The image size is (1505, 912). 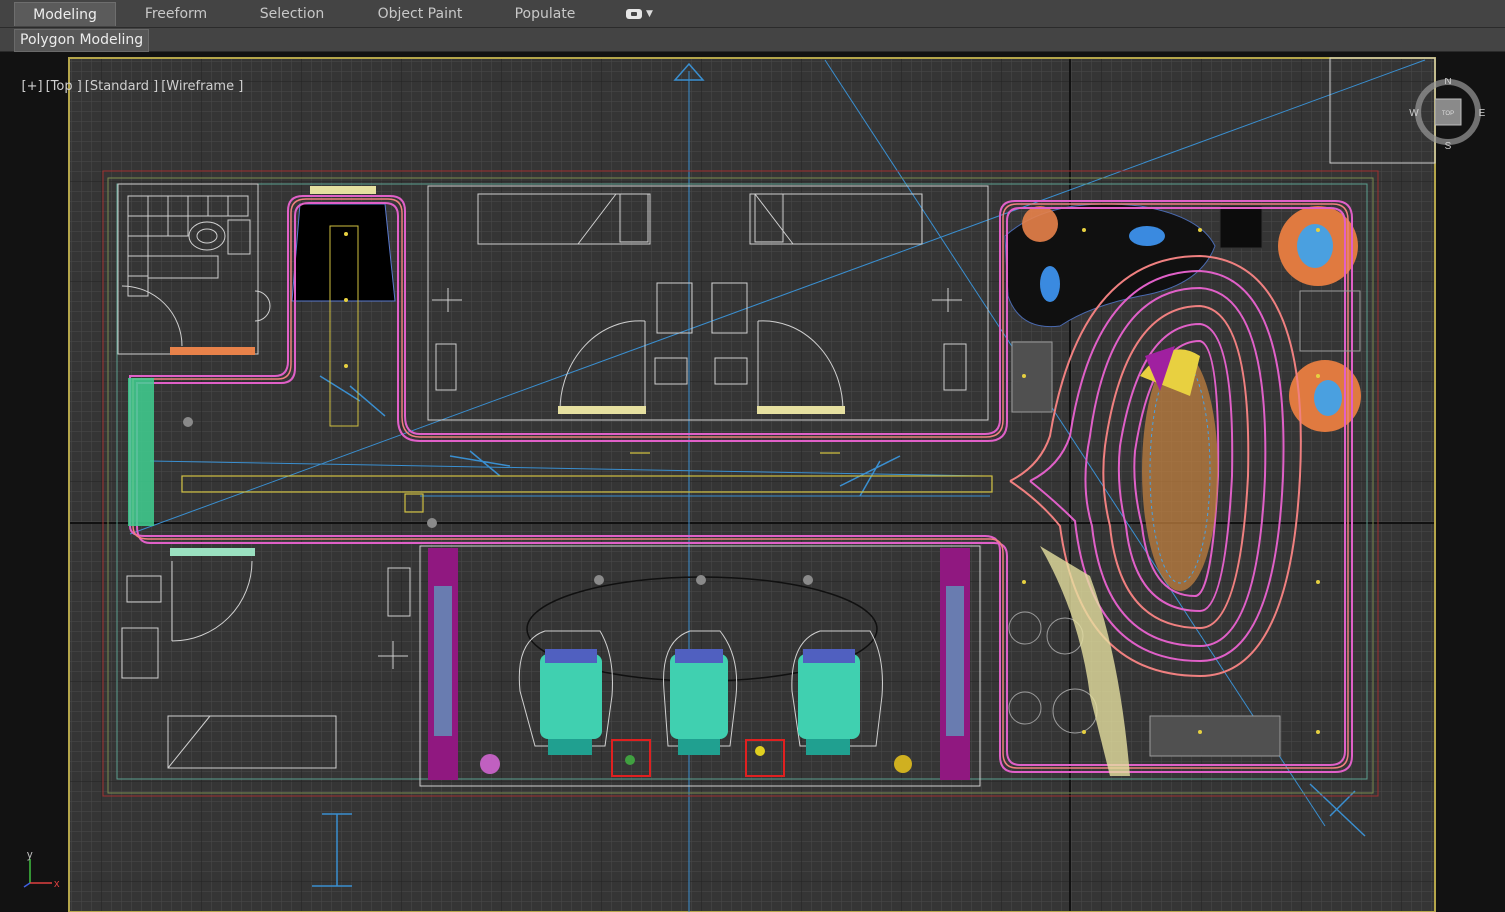 What do you see at coordinates (30, 856) in the screenshot?
I see `axis-y-label: y` at bounding box center [30, 856].